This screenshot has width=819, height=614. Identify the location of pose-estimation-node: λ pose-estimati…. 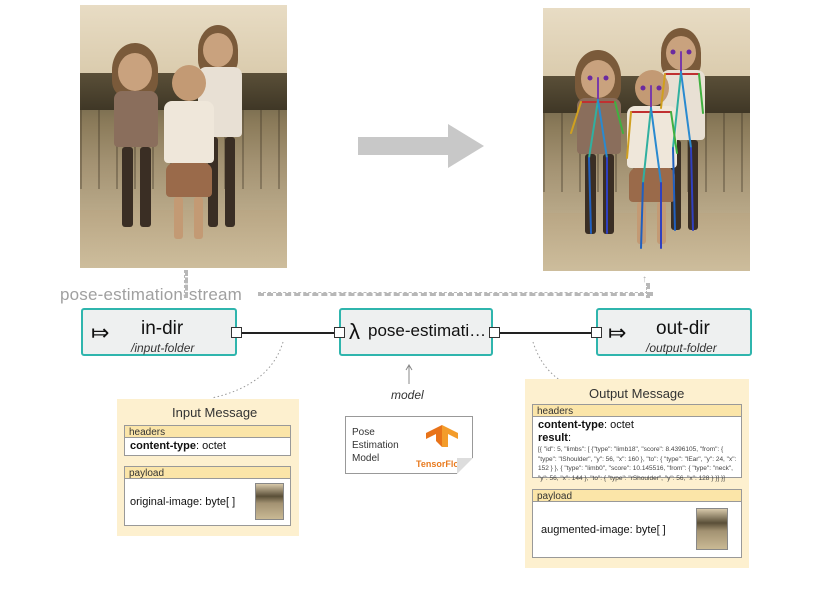
(416, 332).